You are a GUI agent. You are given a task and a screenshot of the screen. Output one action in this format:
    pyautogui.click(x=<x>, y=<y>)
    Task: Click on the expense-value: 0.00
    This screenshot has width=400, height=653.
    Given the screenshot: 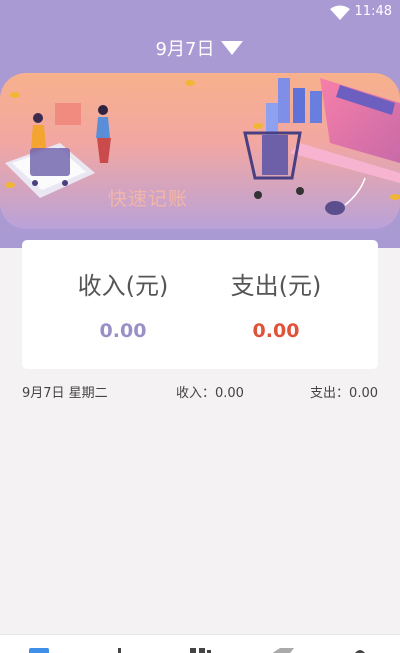 What is the action you would take?
    pyautogui.click(x=276, y=331)
    